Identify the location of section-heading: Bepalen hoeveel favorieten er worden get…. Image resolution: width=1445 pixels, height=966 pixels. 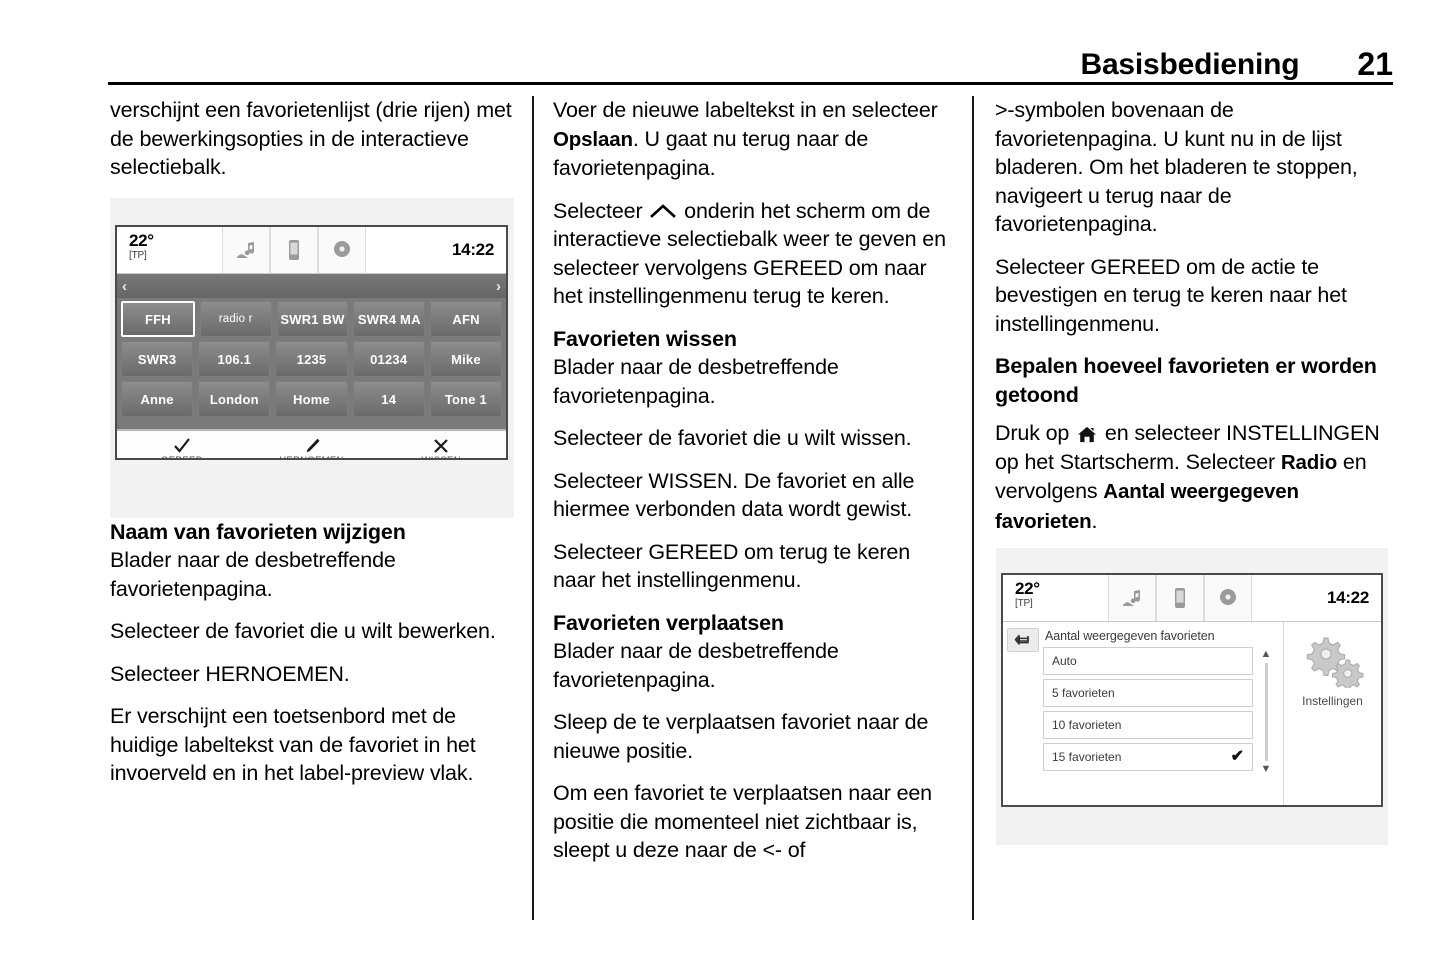
(1186, 380).